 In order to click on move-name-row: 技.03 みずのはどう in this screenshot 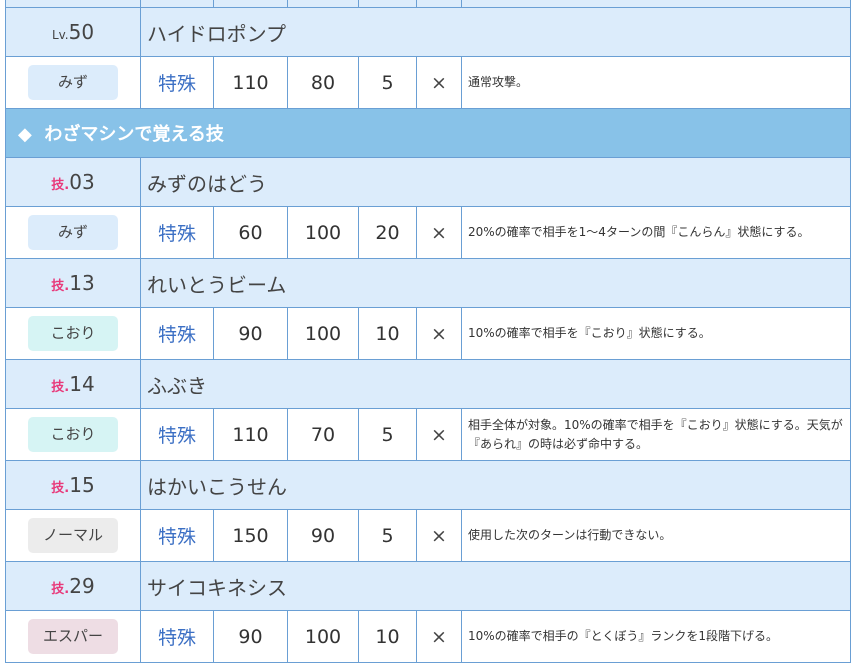, I will do `click(428, 182)`.